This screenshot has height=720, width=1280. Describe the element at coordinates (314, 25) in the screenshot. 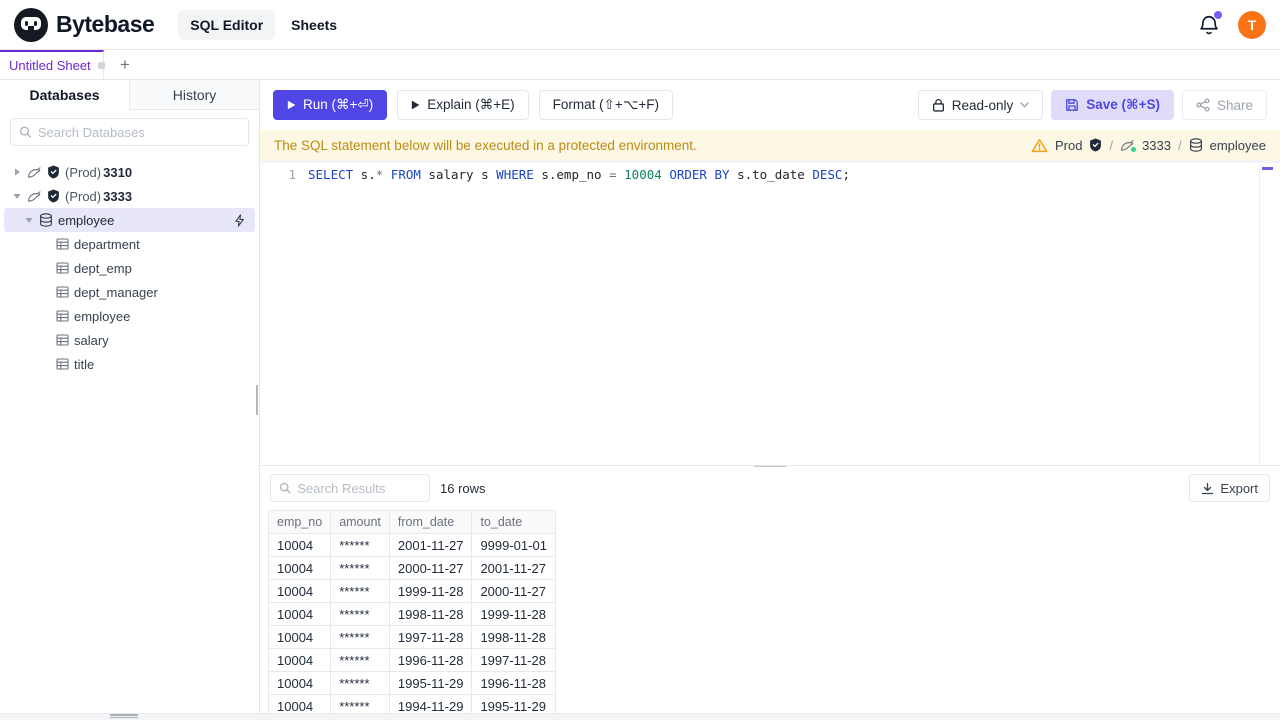

I see `nav-sheets: Sheets` at that location.